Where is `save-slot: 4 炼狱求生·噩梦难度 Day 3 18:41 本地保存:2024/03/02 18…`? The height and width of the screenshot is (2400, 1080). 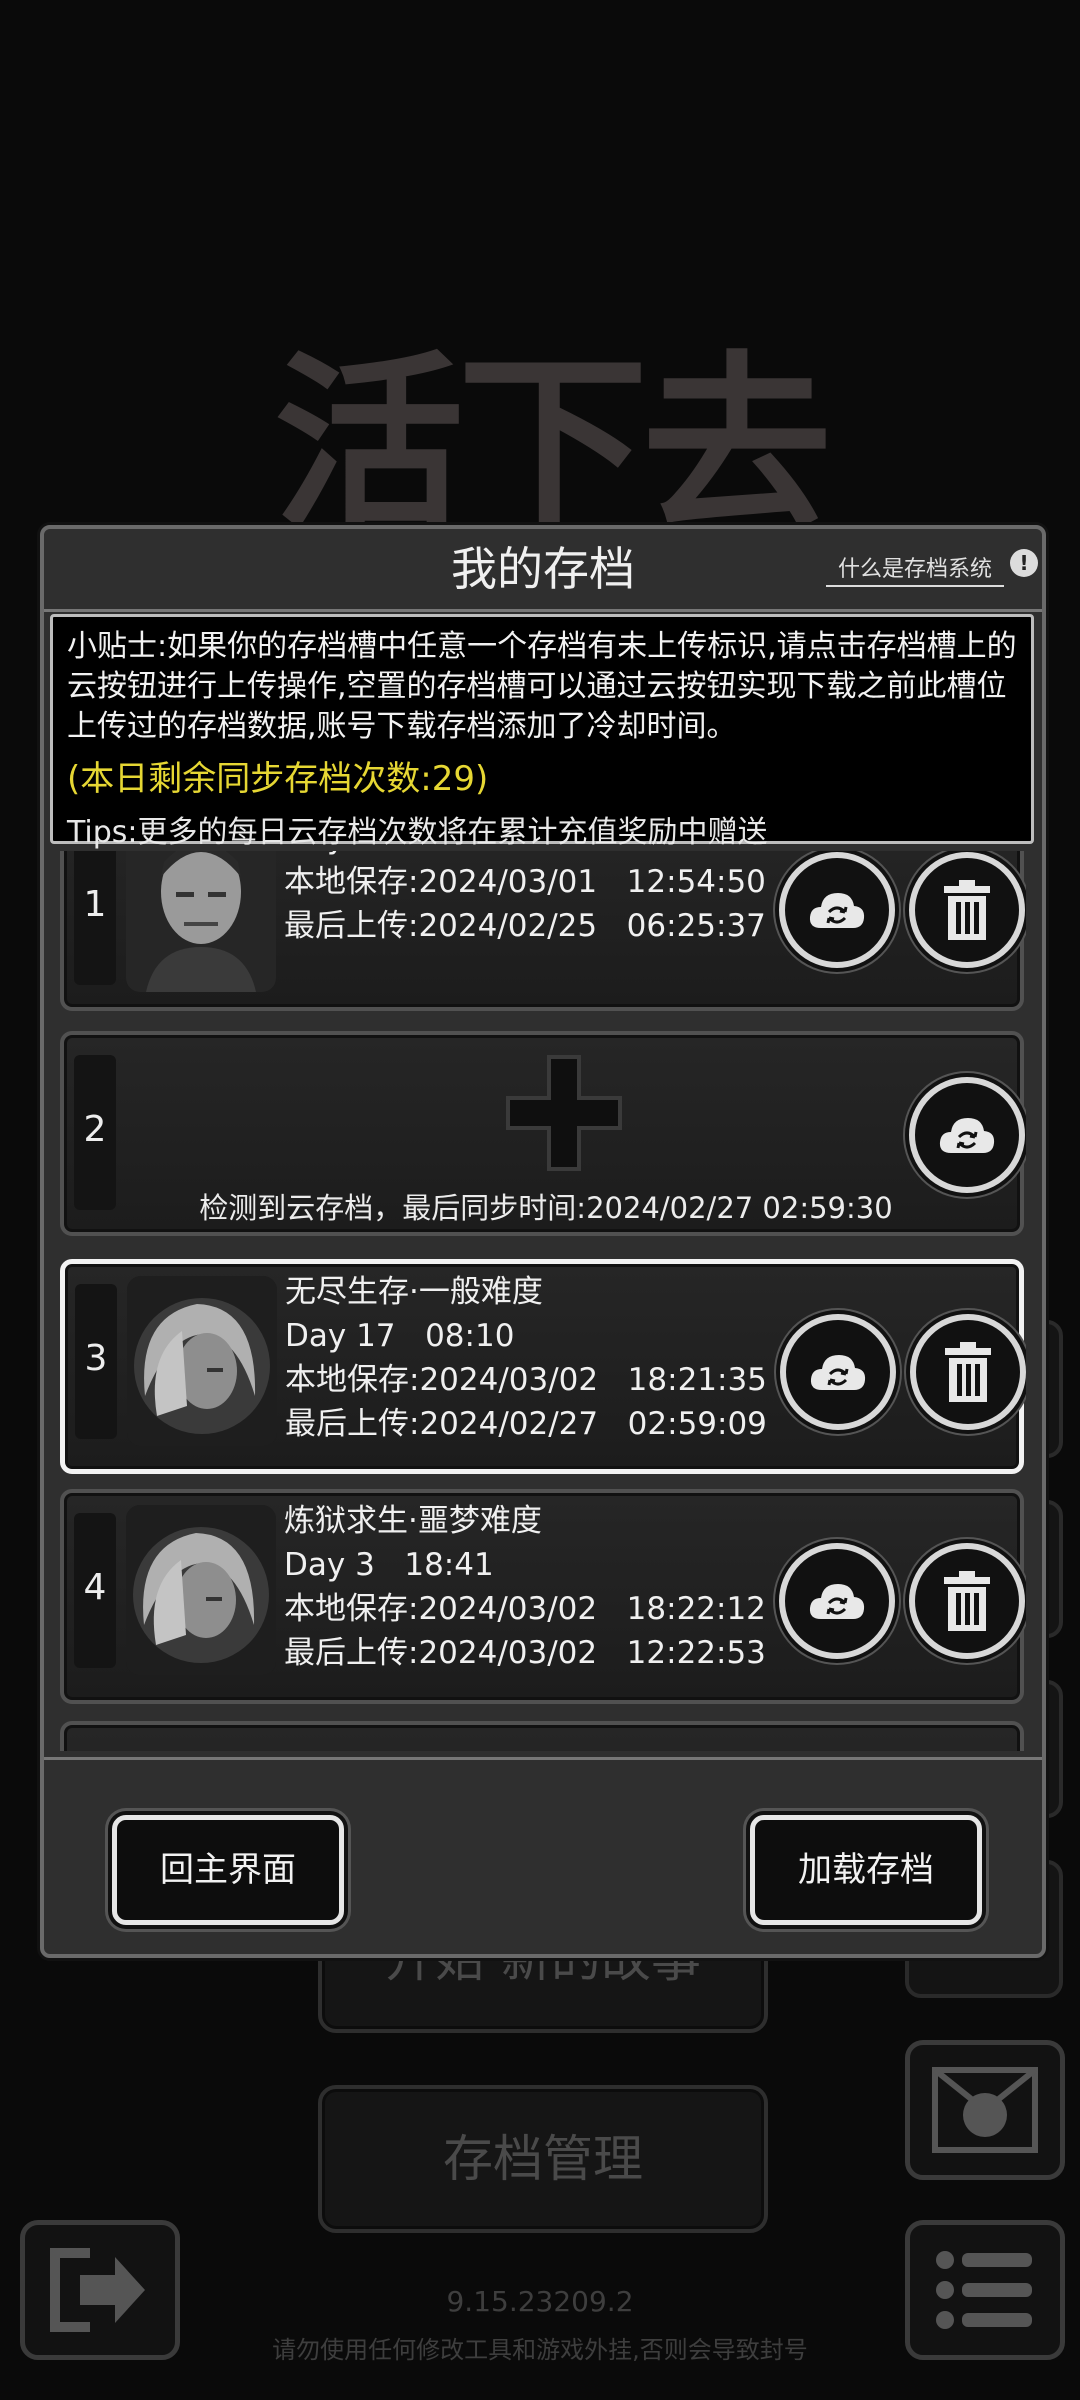 save-slot: 4 炼狱求生·噩梦难度 Day 3 18:41 本地保存:2024/03/02 18… is located at coordinates (542, 1596).